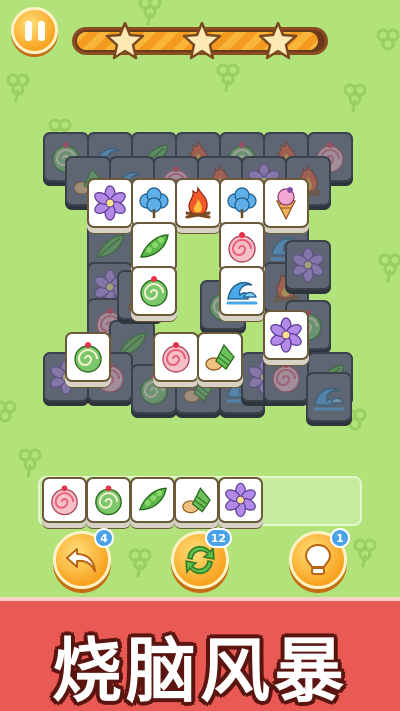  I want to click on icecream-icon, so click(286, 204).